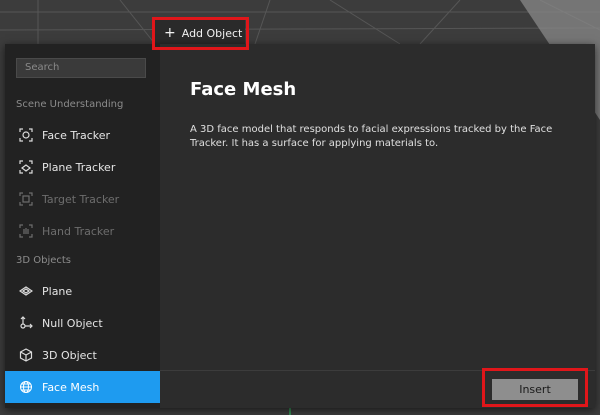 Image resolution: width=600 pixels, height=415 pixels. What do you see at coordinates (26, 199) in the screenshot?
I see `target-tracker-icon` at bounding box center [26, 199].